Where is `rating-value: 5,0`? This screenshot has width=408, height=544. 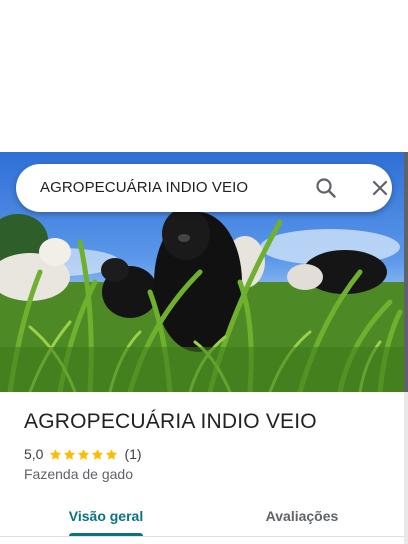 rating-value: 5,0 is located at coordinates (34, 454).